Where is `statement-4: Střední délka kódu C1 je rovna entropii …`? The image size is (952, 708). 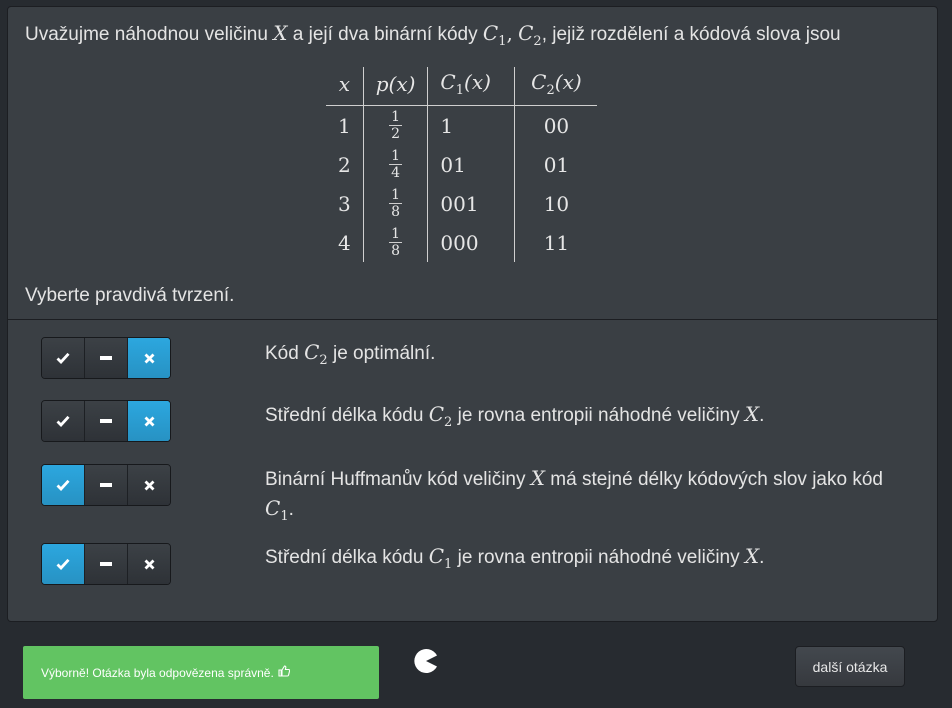
statement-4: Střední délka kódu C1 je rovna entropii … is located at coordinates (515, 558).